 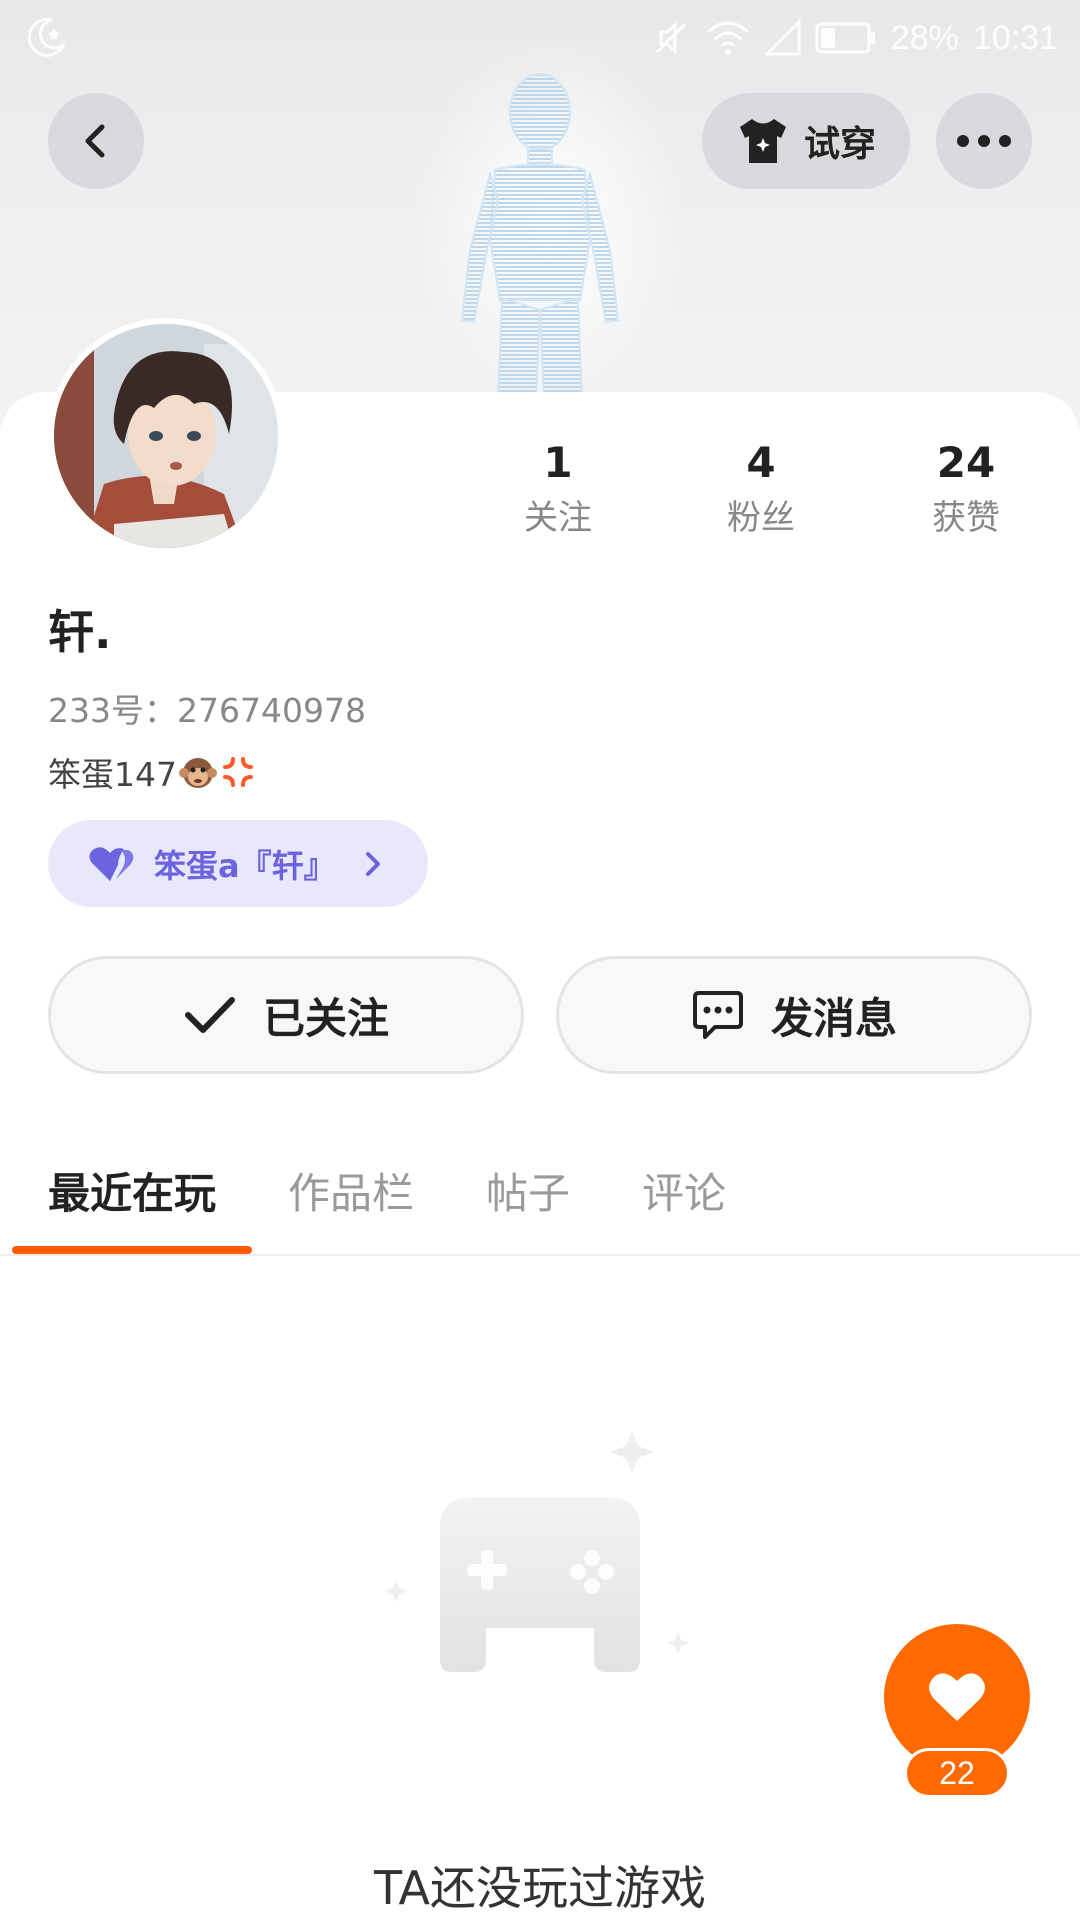 What do you see at coordinates (540, 1888) in the screenshot?
I see `empty-state-text: TA还没玩过游戏` at bounding box center [540, 1888].